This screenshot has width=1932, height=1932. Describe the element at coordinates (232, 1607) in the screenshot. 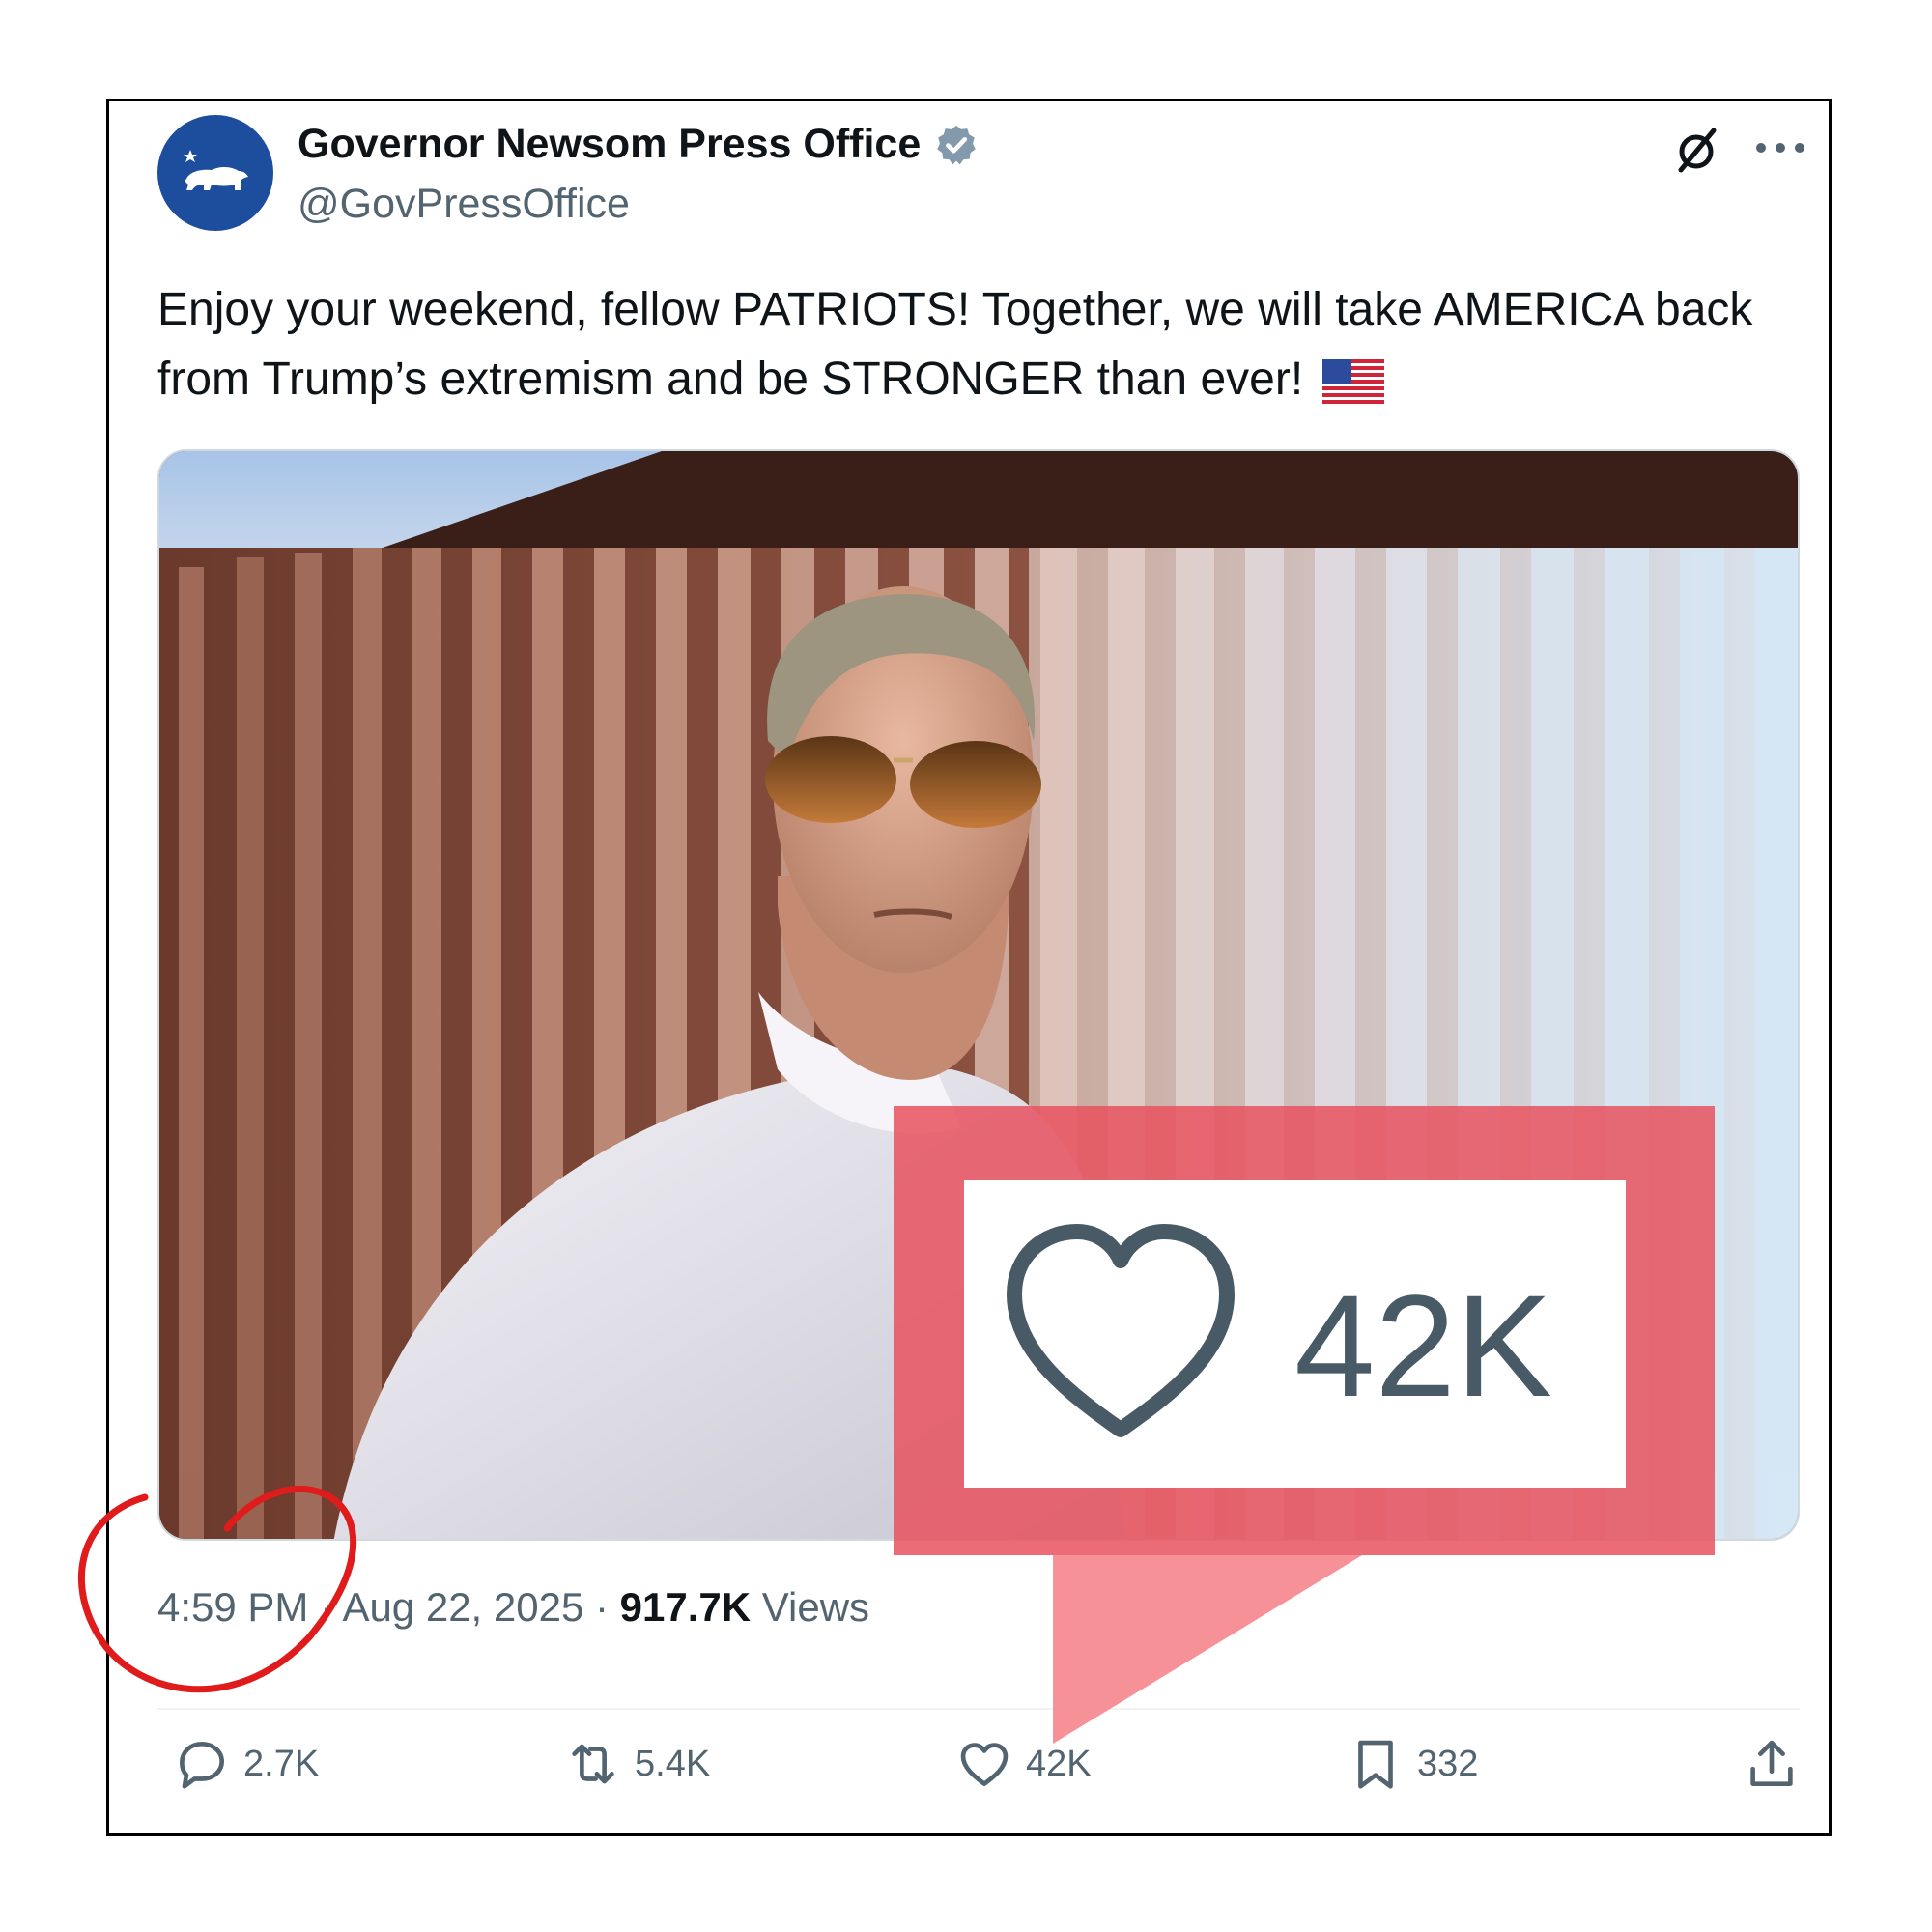

I see `tweet-time: 4:59 PM` at that location.